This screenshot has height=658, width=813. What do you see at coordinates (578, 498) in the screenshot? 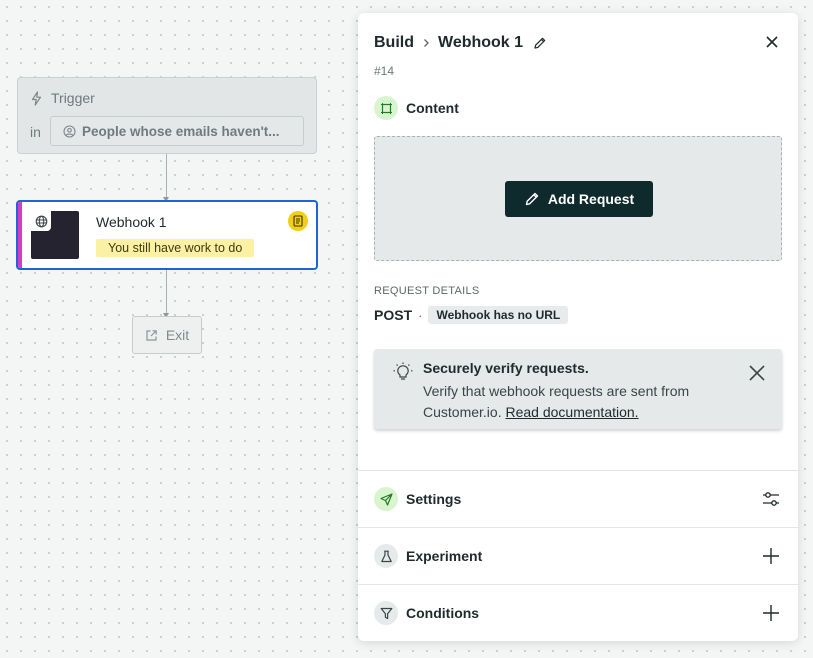
I see `settings-row: Settings` at bounding box center [578, 498].